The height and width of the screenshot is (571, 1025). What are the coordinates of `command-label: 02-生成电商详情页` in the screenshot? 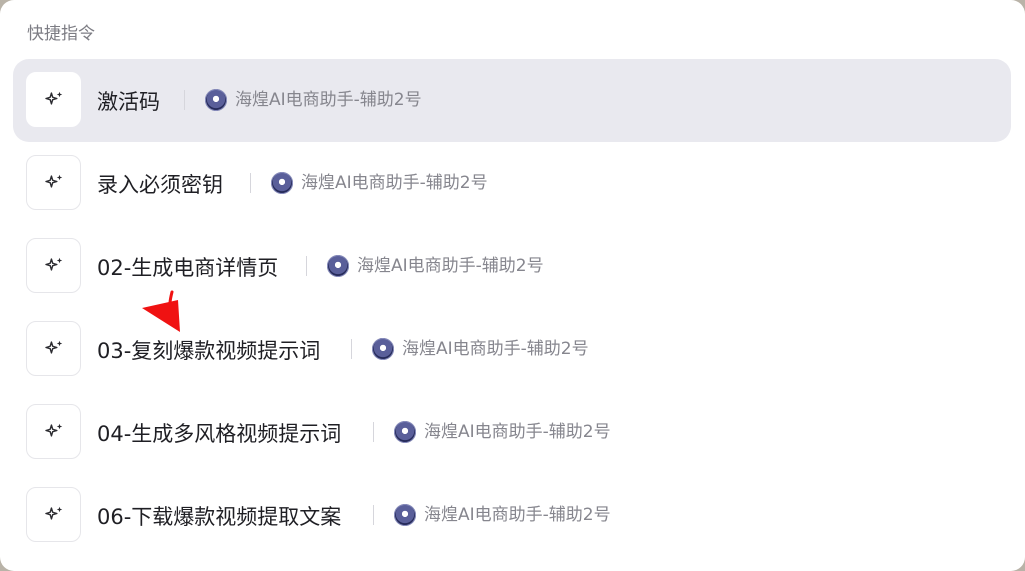 It's located at (188, 268).